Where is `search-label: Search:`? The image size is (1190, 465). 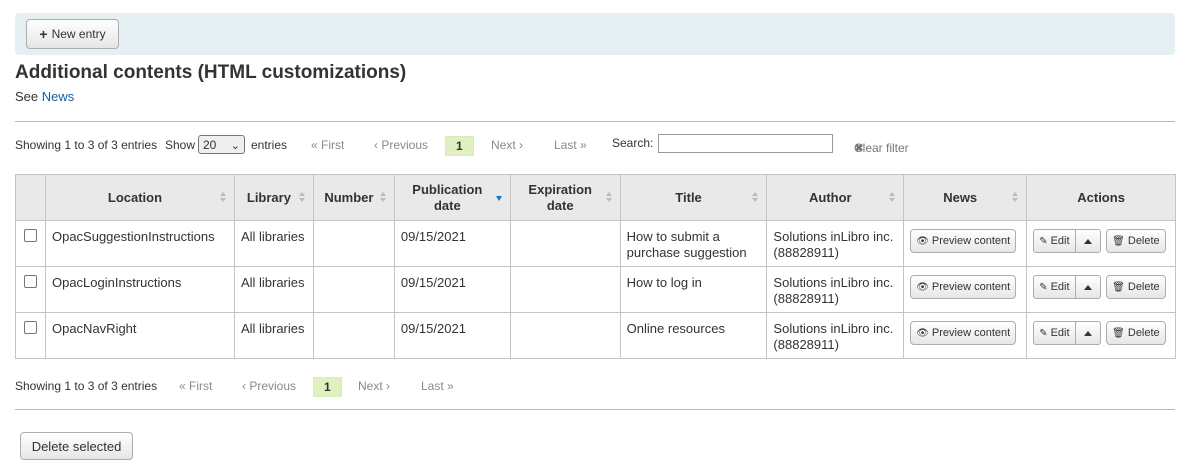
search-label: Search: is located at coordinates (633, 143).